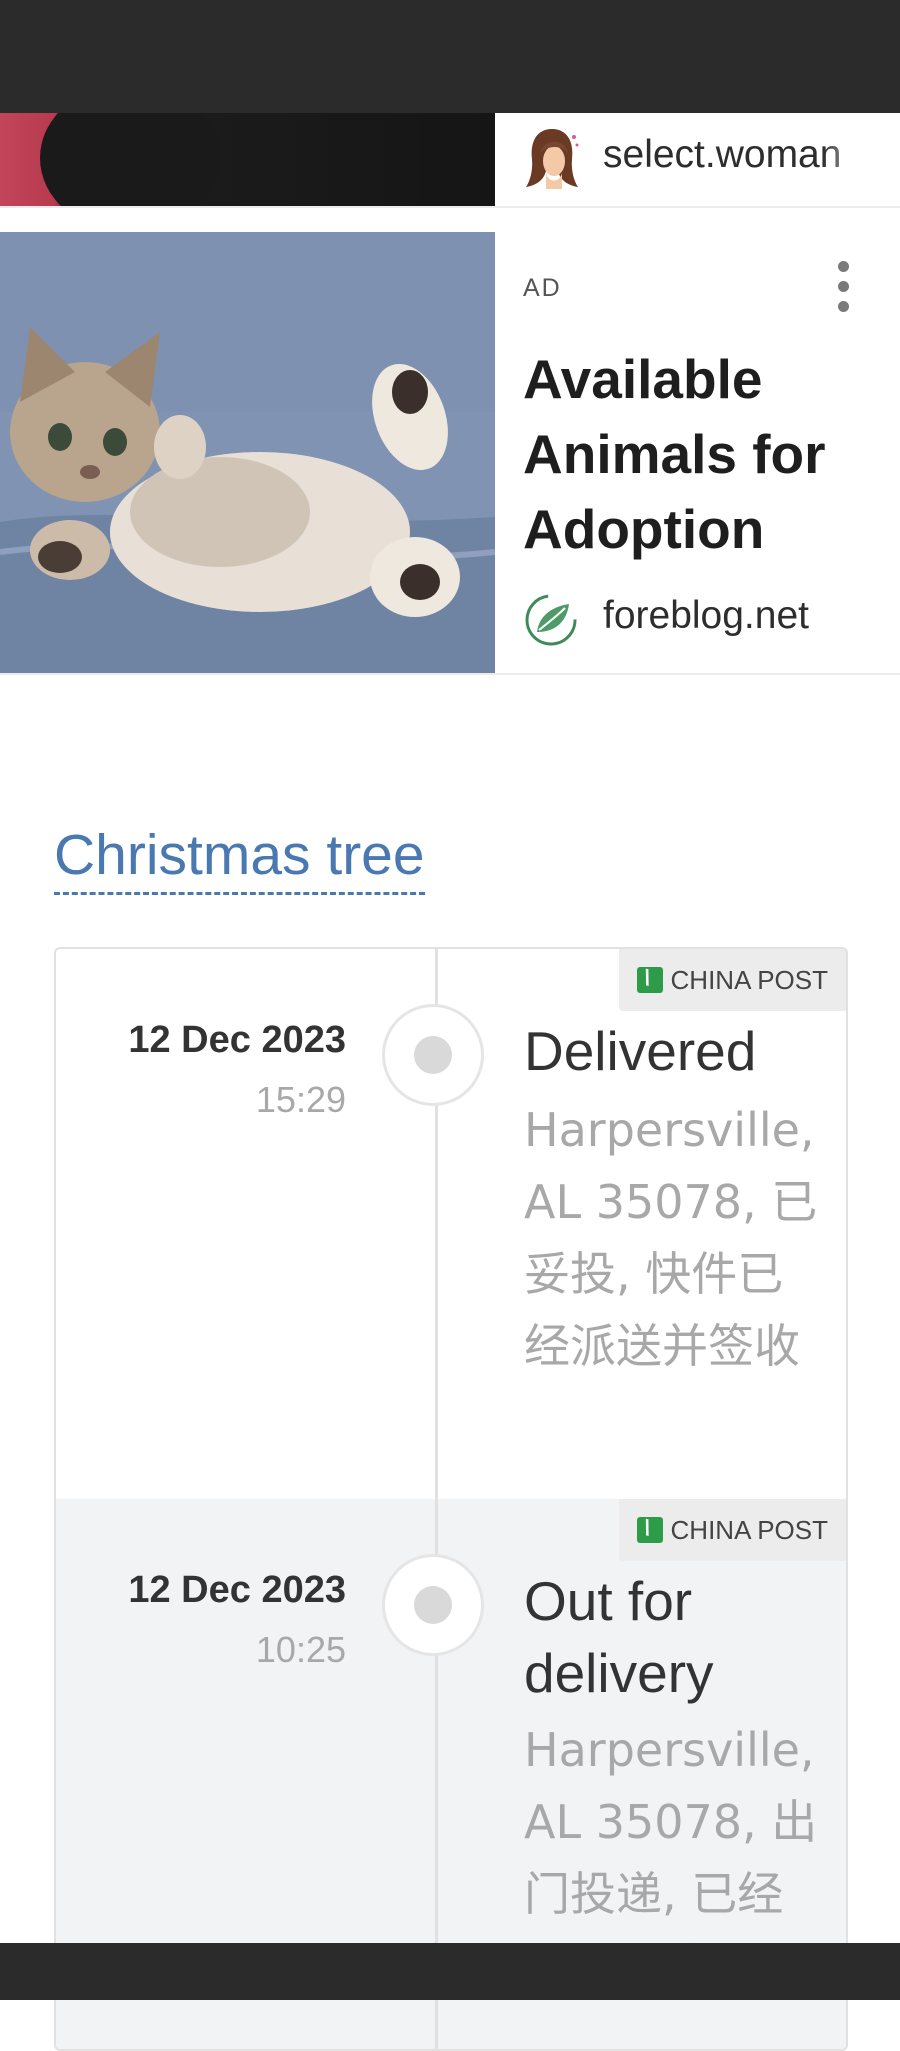 The image size is (900, 2051). I want to click on woman-head-icon, so click(552, 159).